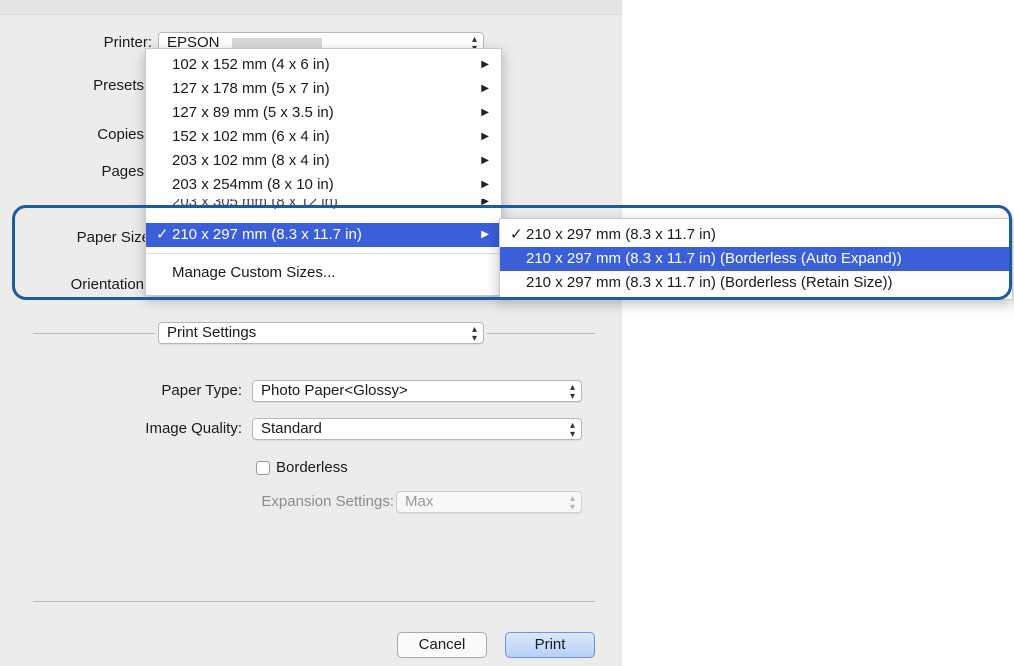 Image resolution: width=1014 pixels, height=666 pixels. Describe the element at coordinates (251, 136) in the screenshot. I see `menu-item-label: 152 x 102 mm (6 x 4 in)` at that location.